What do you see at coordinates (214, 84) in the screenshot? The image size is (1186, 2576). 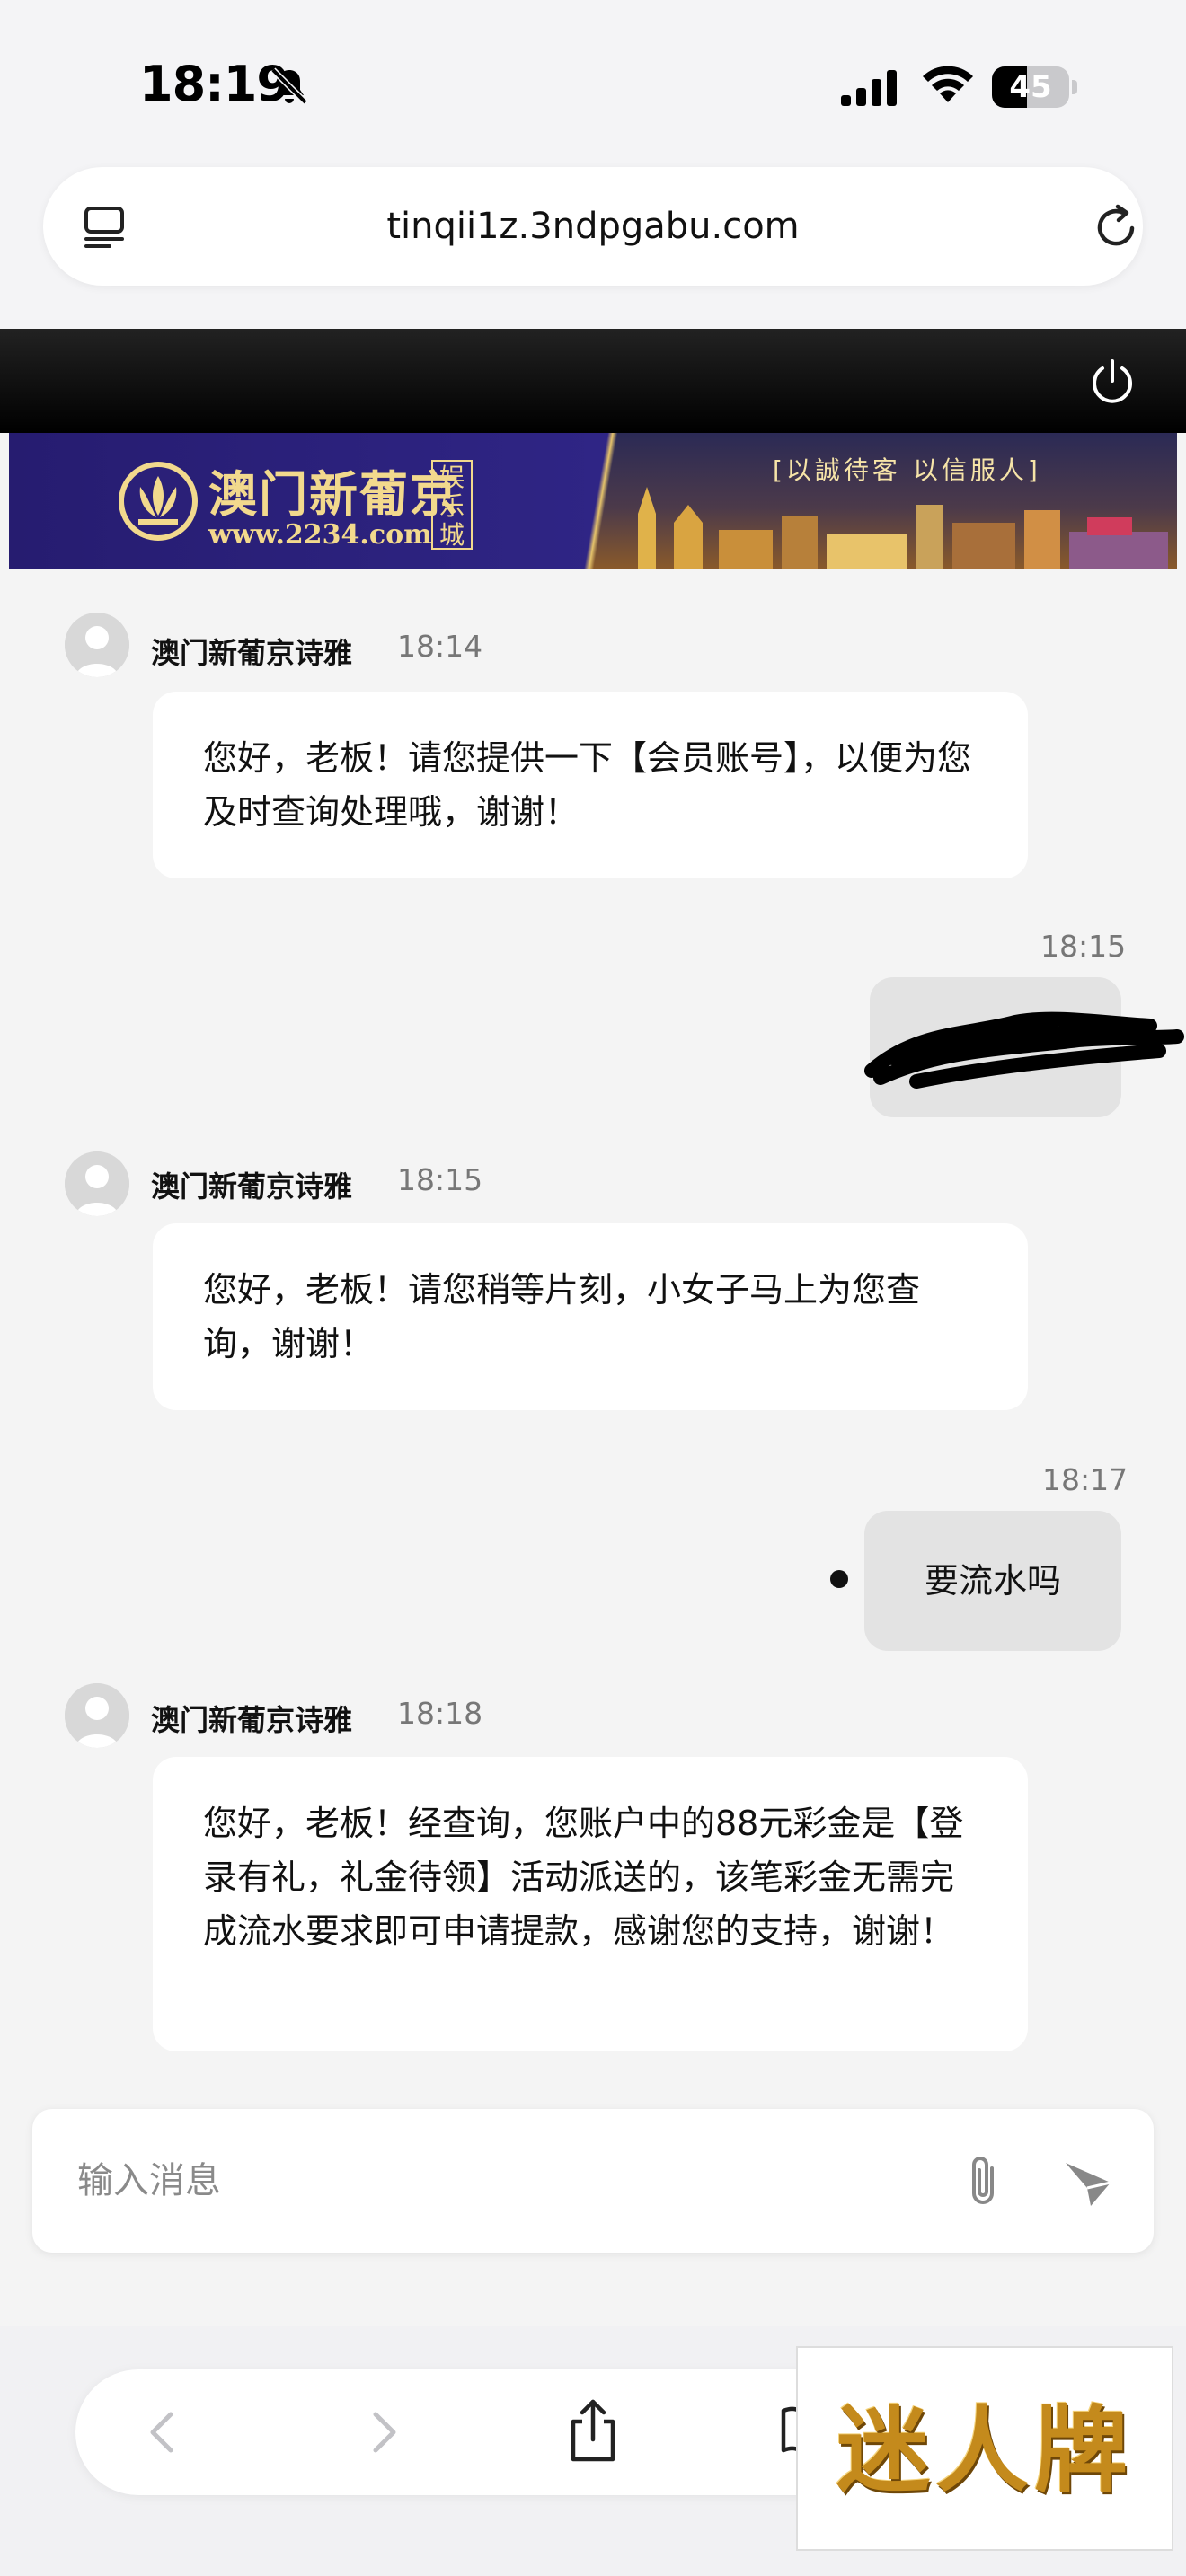 I see `status-time: 18:19` at bounding box center [214, 84].